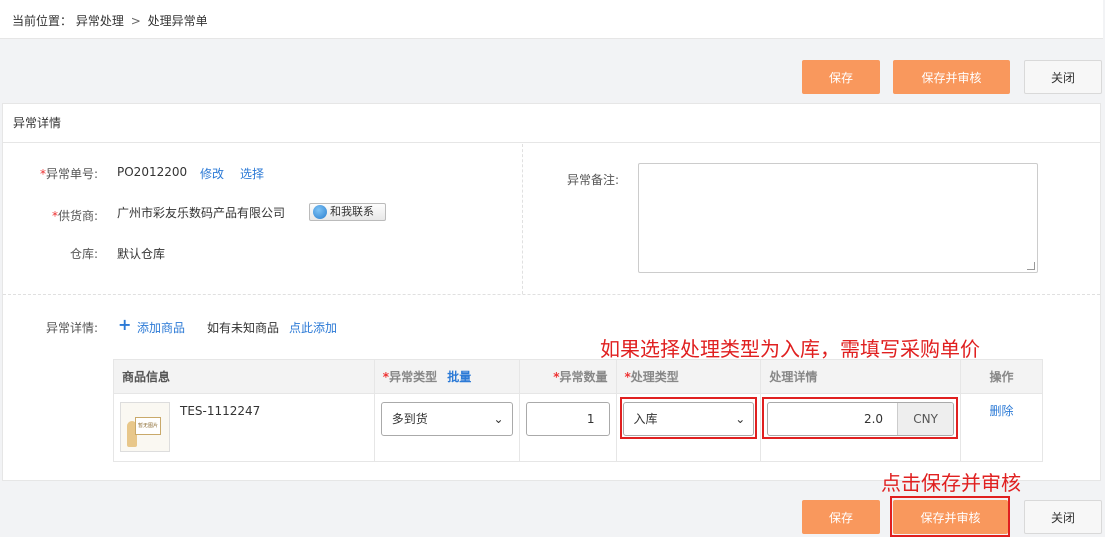  Describe the element at coordinates (152, 172) in the screenshot. I see `order-no-value: PO2012200` at that location.